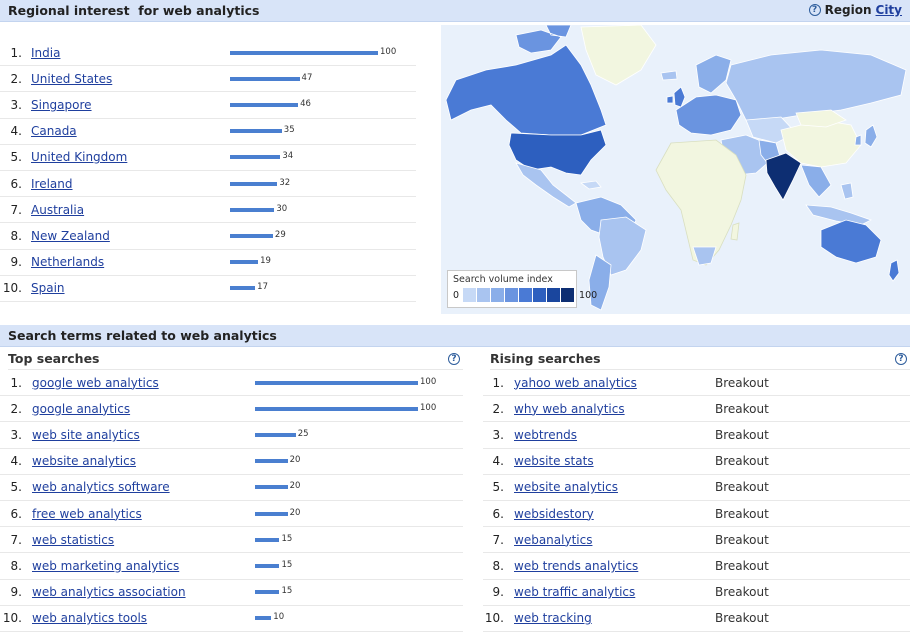 This screenshot has height=633, width=912. What do you see at coordinates (231, 566) in the screenshot?
I see `table-row: 8. web marketing analytics 15` at bounding box center [231, 566].